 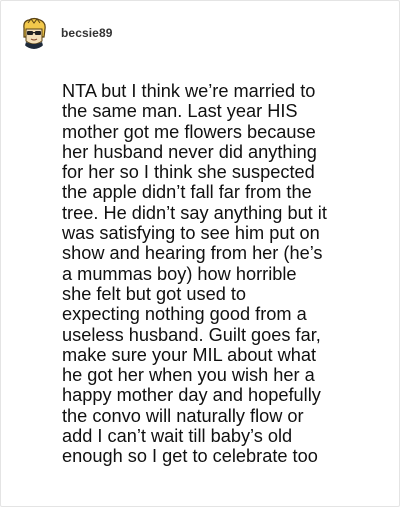 I want to click on username: becsie89, so click(x=87, y=33).